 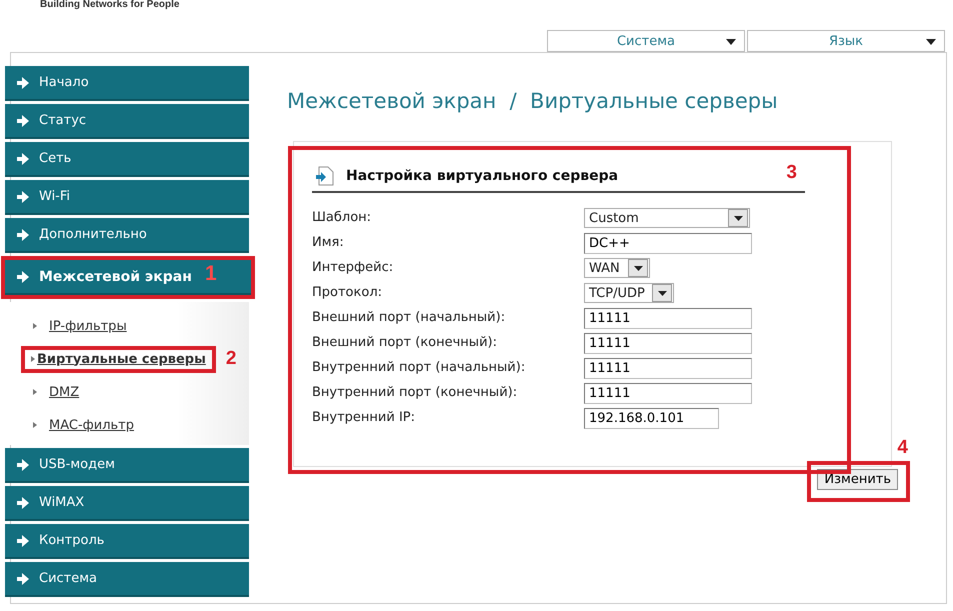 What do you see at coordinates (127, 197) in the screenshot?
I see `nav-item: Wi-Fi` at bounding box center [127, 197].